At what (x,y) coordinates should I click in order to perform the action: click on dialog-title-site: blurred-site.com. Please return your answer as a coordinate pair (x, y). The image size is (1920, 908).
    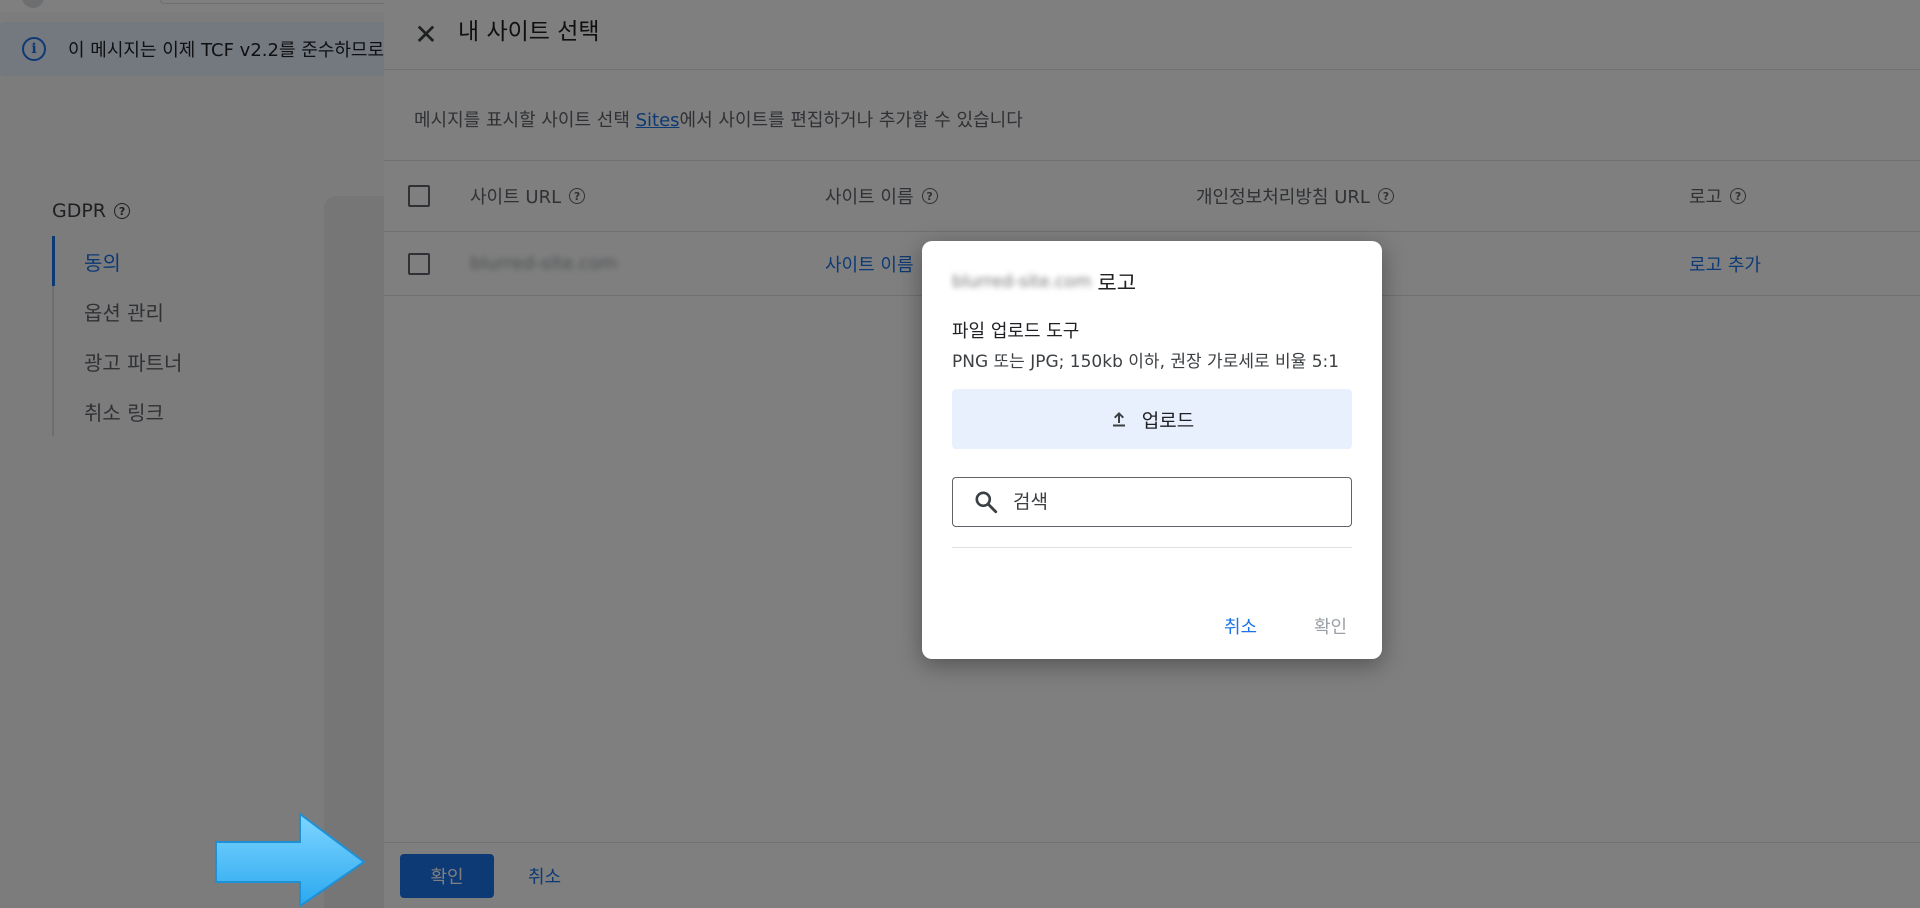
    Looking at the image, I should click on (1022, 282).